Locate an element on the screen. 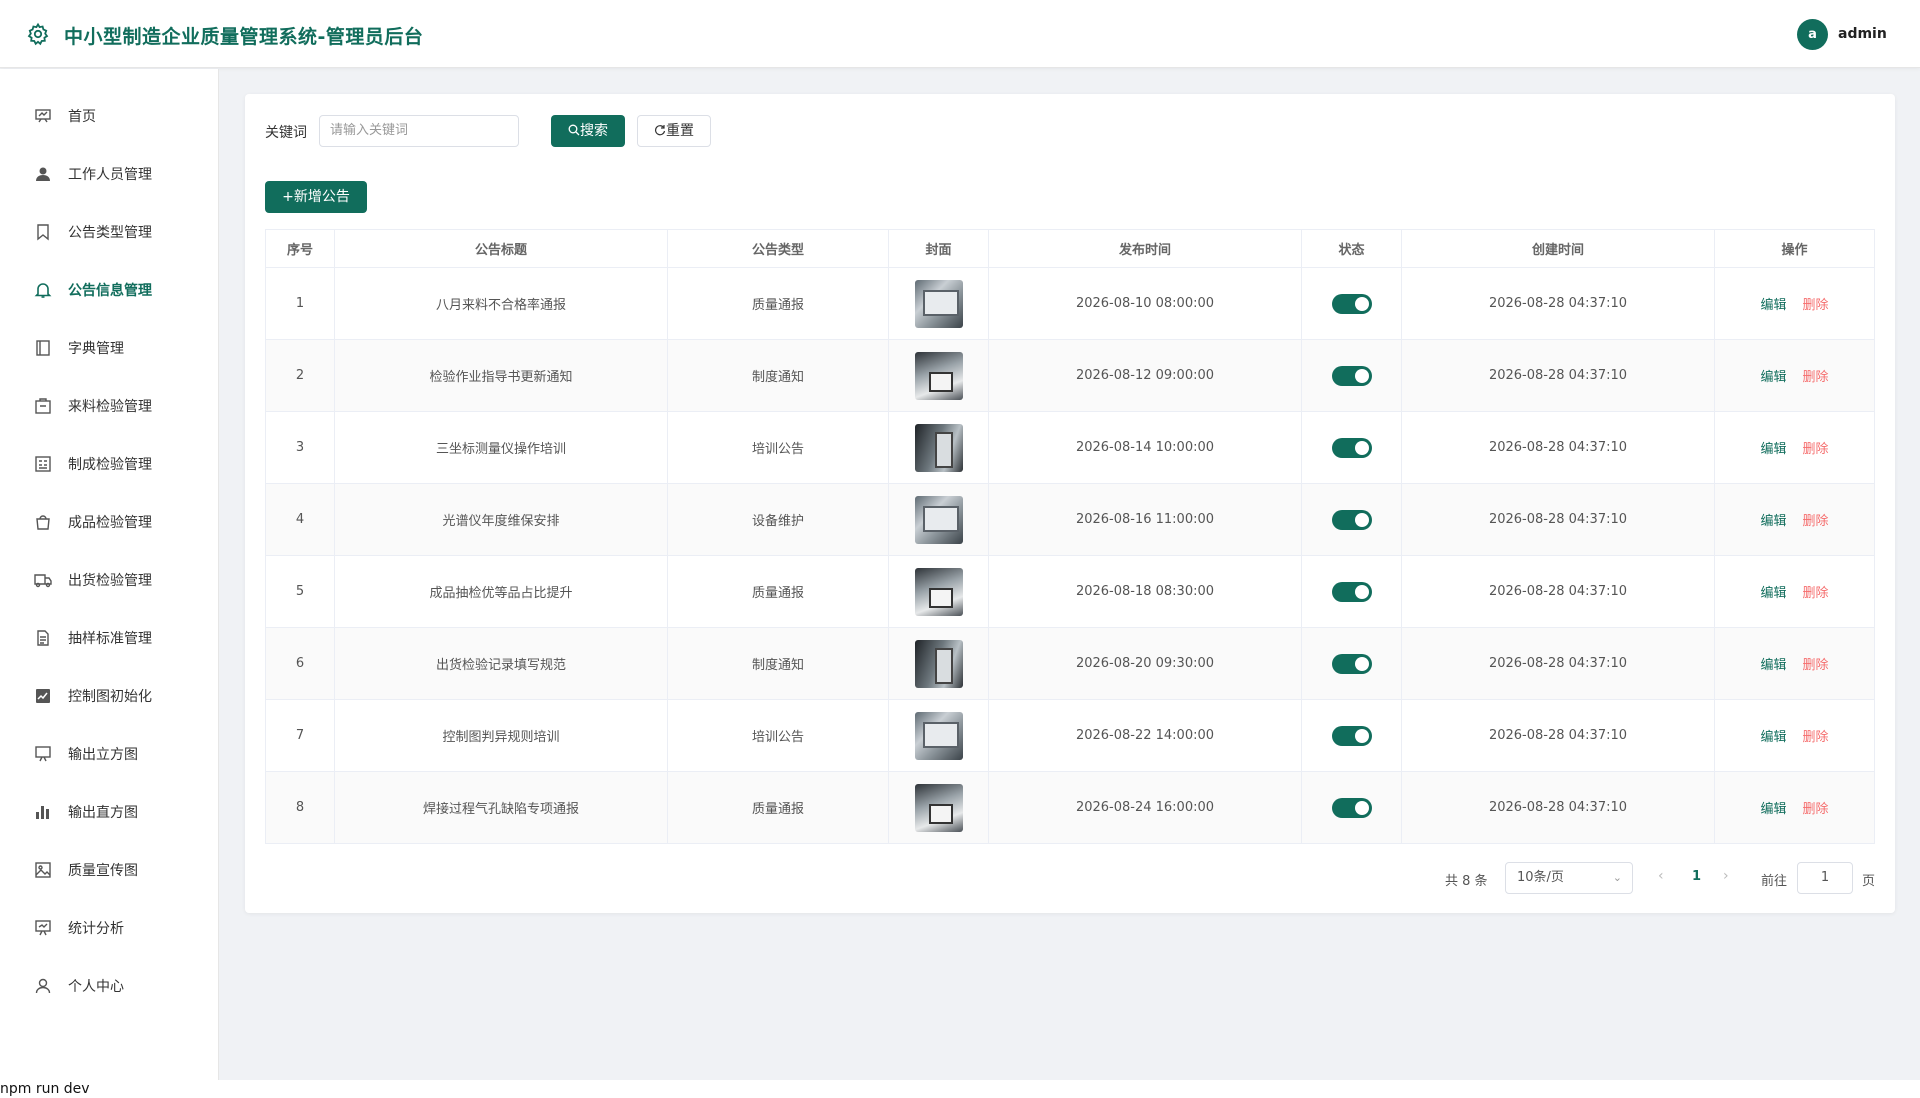 Image resolution: width=1920 pixels, height=1098 pixels. sidebar-item-control-chart-init: 控制图初始化 is located at coordinates (109, 696).